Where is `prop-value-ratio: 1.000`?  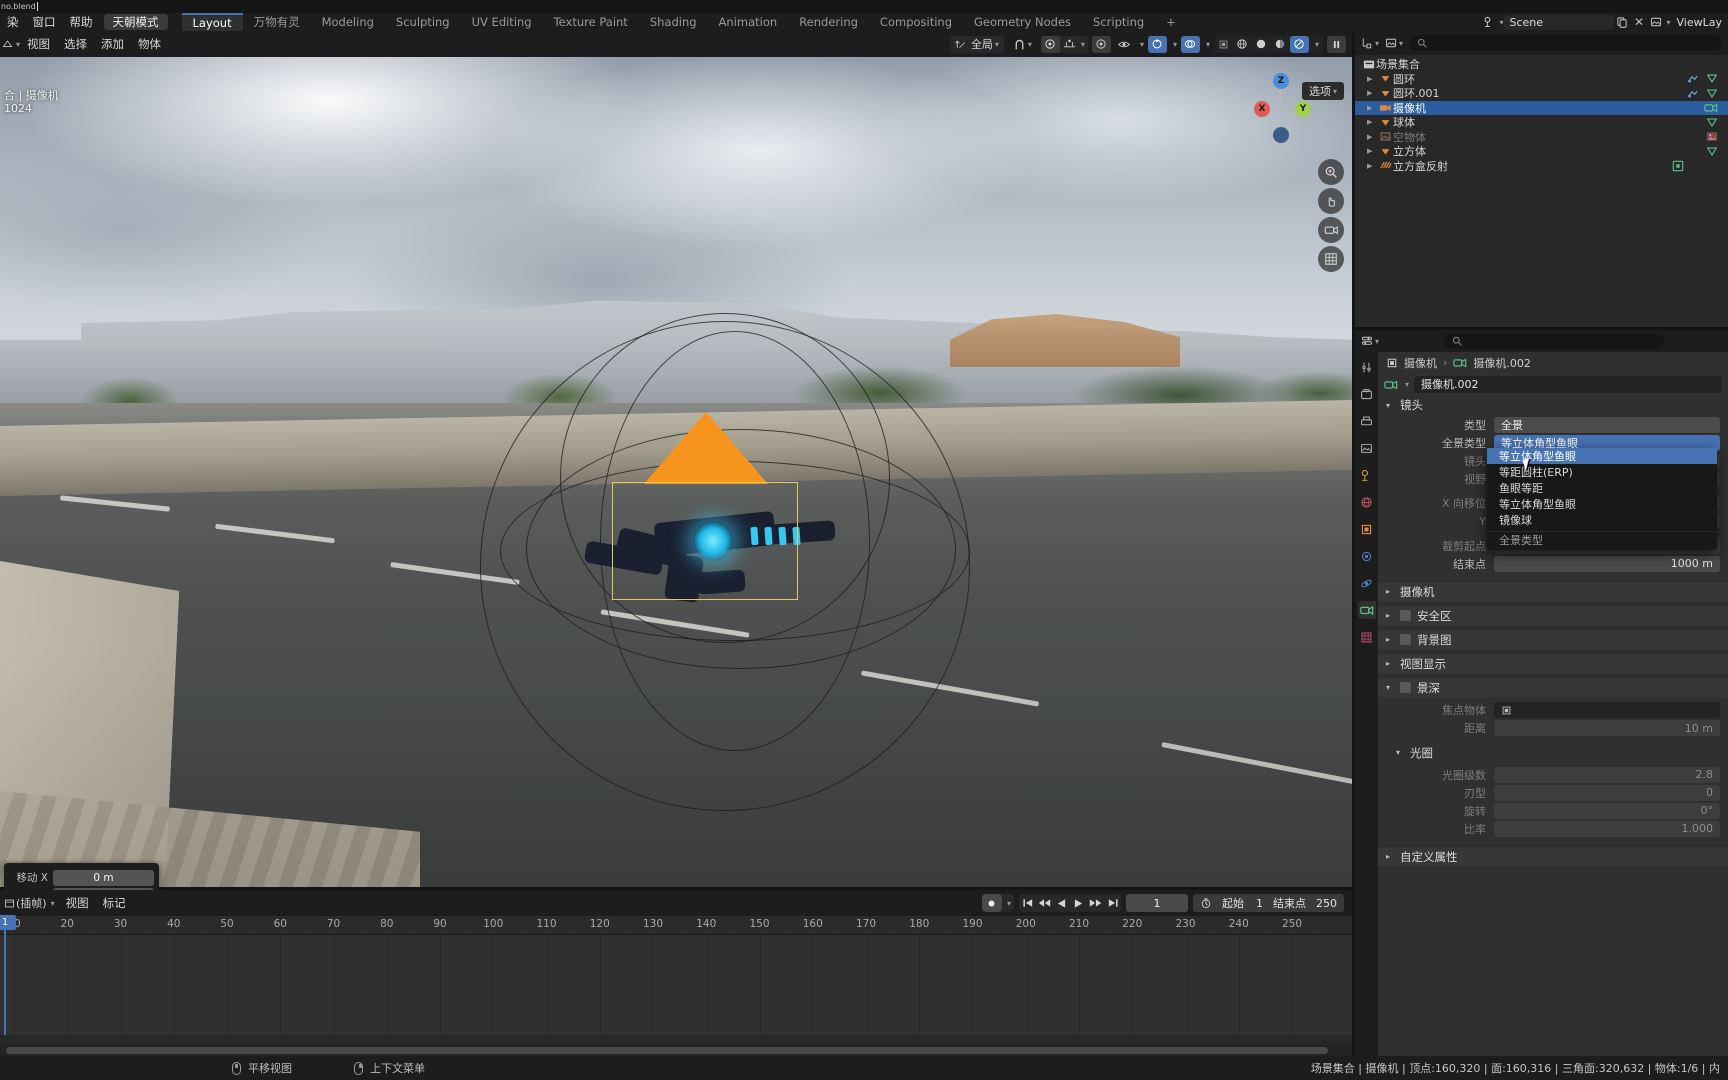 prop-value-ratio: 1.000 is located at coordinates (1607, 828).